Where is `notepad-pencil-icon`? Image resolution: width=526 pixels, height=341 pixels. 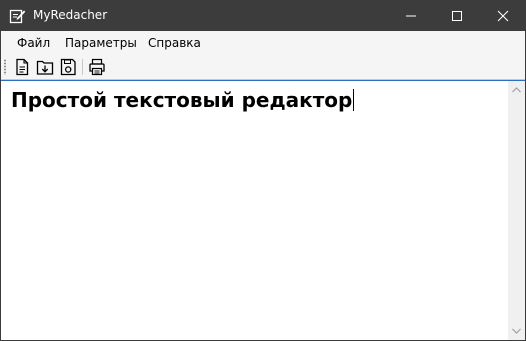 notepad-pencil-icon is located at coordinates (17, 15).